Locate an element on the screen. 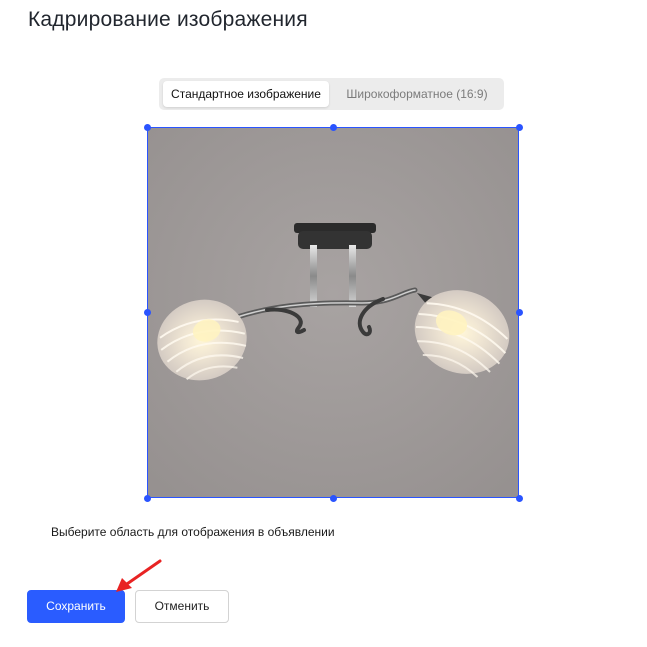  red-arrow-annotation-icon is located at coordinates (139, 575).